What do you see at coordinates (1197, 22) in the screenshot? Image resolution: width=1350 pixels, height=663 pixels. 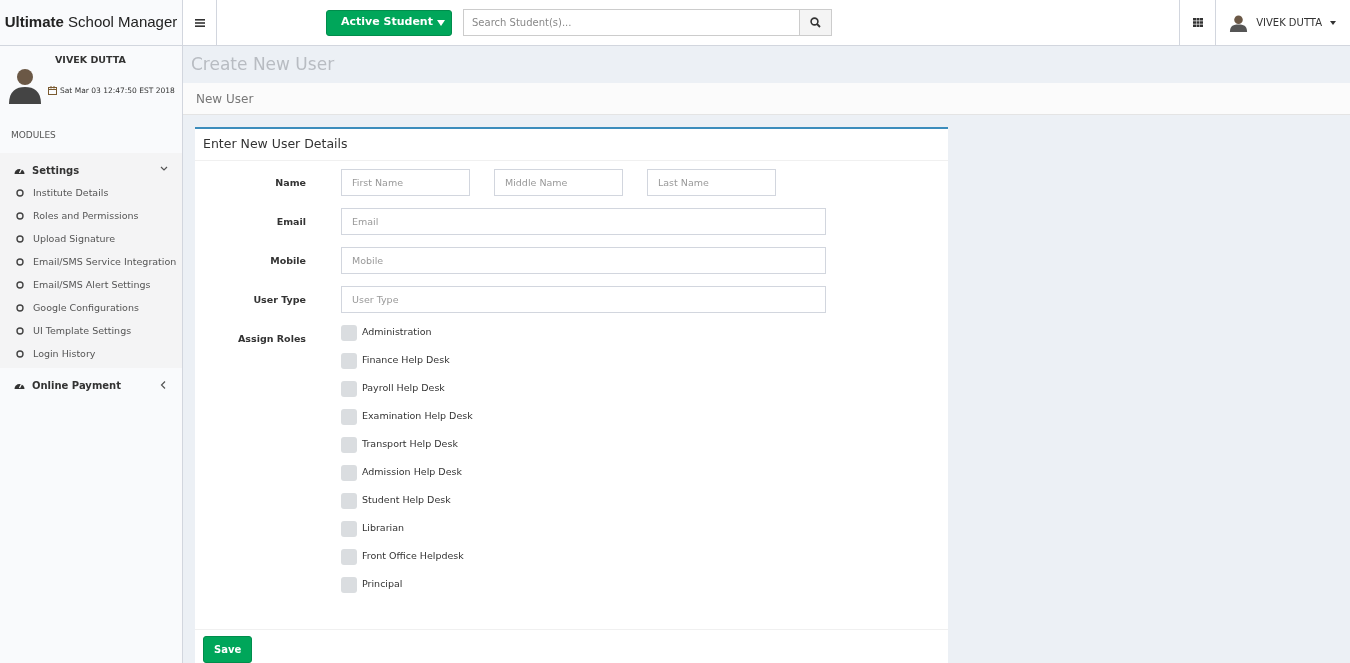 I see `apps-grid-icon` at bounding box center [1197, 22].